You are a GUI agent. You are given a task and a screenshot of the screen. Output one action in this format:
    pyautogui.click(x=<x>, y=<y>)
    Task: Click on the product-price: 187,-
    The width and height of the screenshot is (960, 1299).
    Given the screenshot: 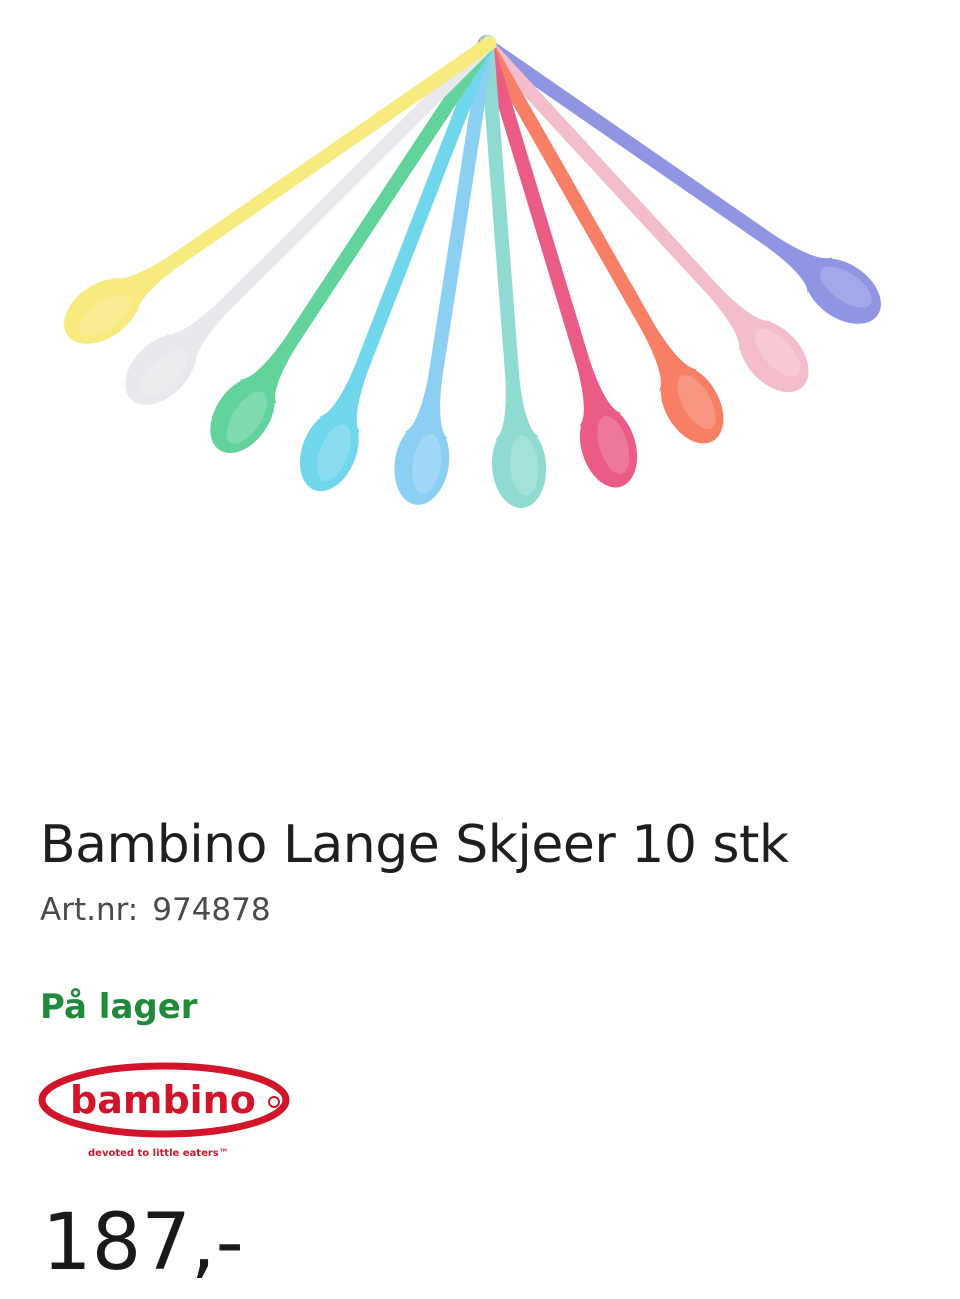 What is the action you would take?
    pyautogui.click(x=143, y=1243)
    